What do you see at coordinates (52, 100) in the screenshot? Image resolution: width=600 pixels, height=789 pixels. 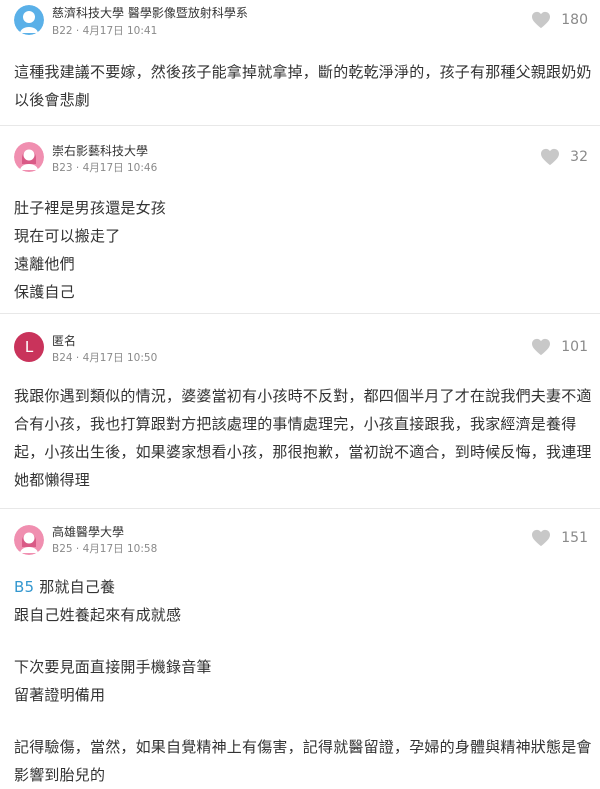 I see `comment-line: 以後會悲劇` at bounding box center [52, 100].